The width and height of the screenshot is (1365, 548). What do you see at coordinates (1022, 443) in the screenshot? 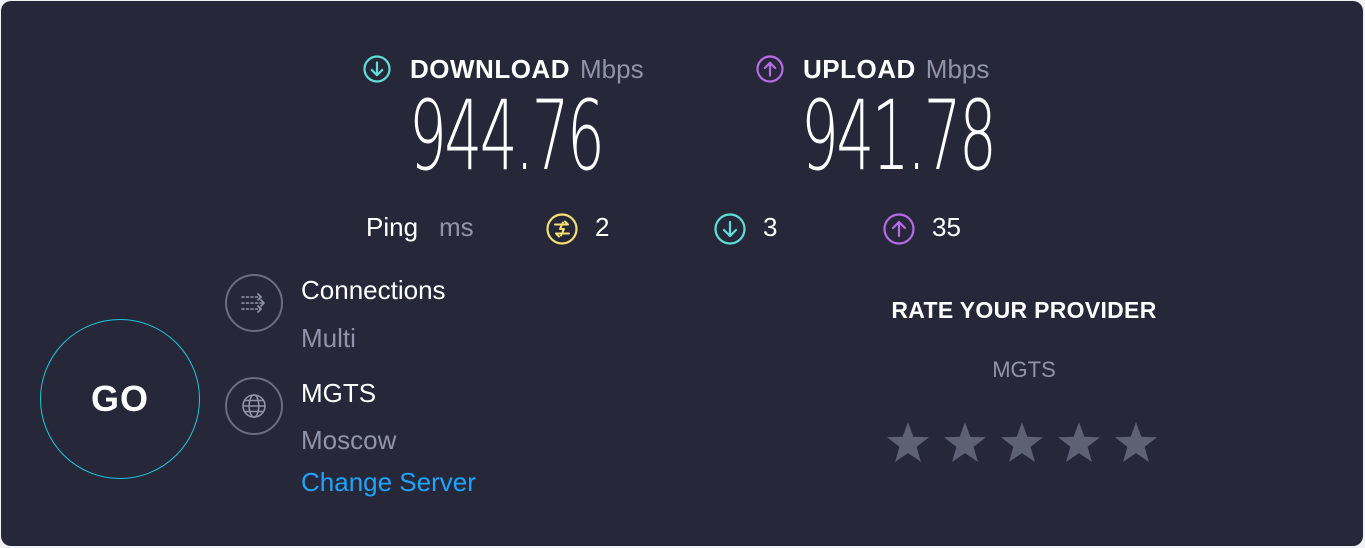
I see `star-3-icon` at bounding box center [1022, 443].